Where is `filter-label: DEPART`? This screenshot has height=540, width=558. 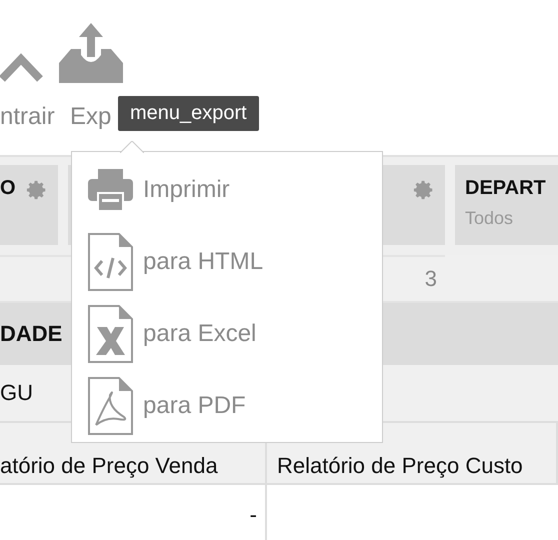
filter-label: DEPART is located at coordinates (505, 188).